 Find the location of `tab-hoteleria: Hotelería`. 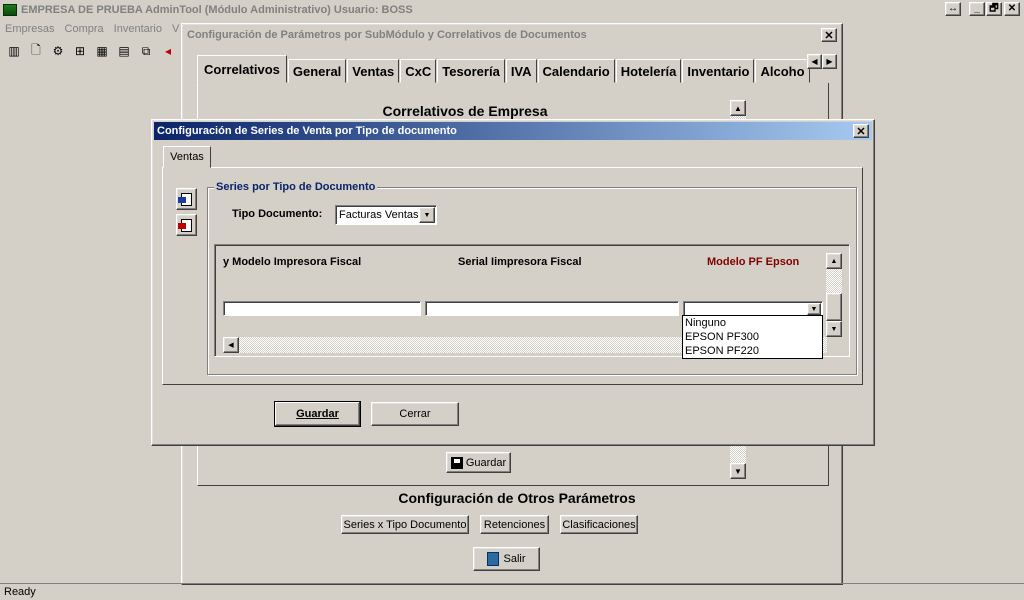

tab-hoteleria: Hotelería is located at coordinates (648, 71).